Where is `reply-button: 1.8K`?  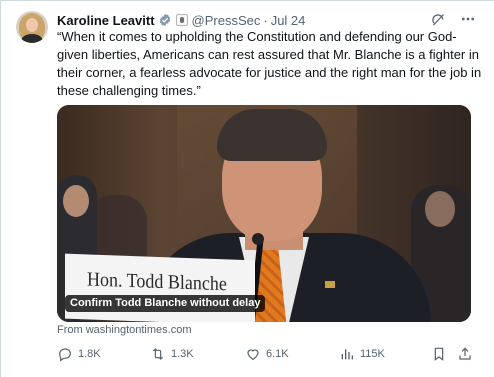 reply-button: 1.8K is located at coordinates (79, 354).